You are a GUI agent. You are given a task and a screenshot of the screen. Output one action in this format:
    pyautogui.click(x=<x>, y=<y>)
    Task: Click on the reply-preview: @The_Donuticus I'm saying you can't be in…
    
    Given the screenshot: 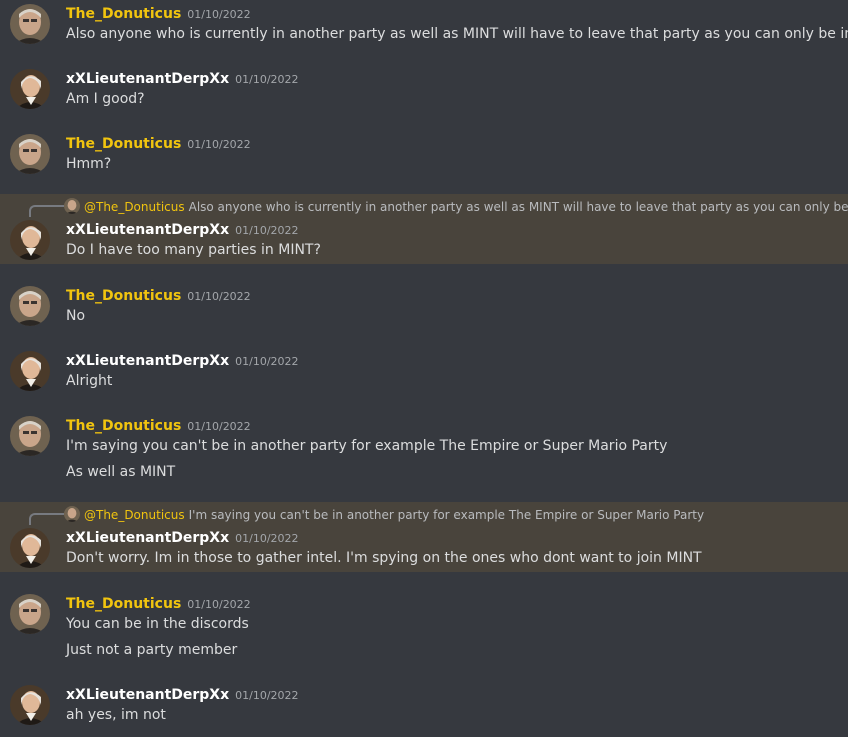 What is the action you would take?
    pyautogui.click(x=456, y=514)
    